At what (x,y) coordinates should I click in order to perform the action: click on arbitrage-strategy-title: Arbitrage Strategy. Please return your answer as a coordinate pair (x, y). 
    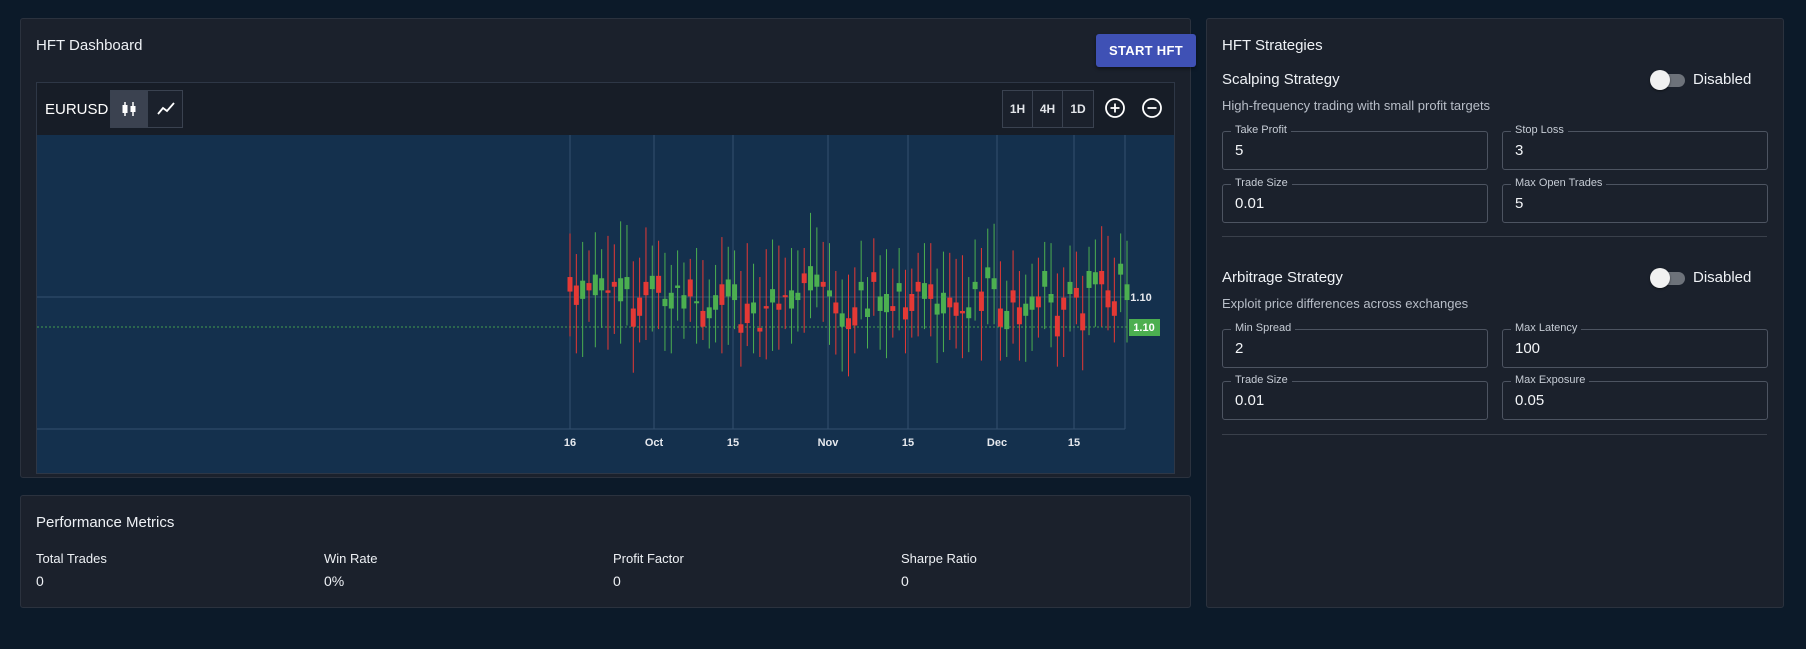
    Looking at the image, I should click on (1282, 277).